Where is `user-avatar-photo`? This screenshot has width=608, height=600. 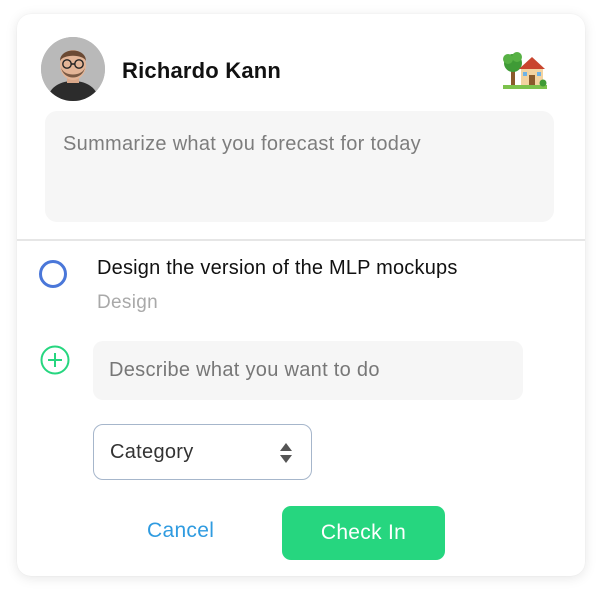 user-avatar-photo is located at coordinates (73, 69).